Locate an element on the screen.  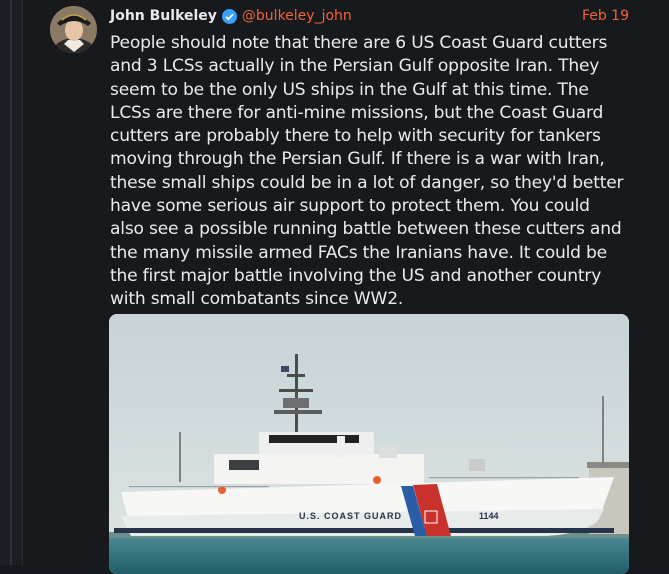
author-handle: @bulkeley_john is located at coordinates (297, 16).